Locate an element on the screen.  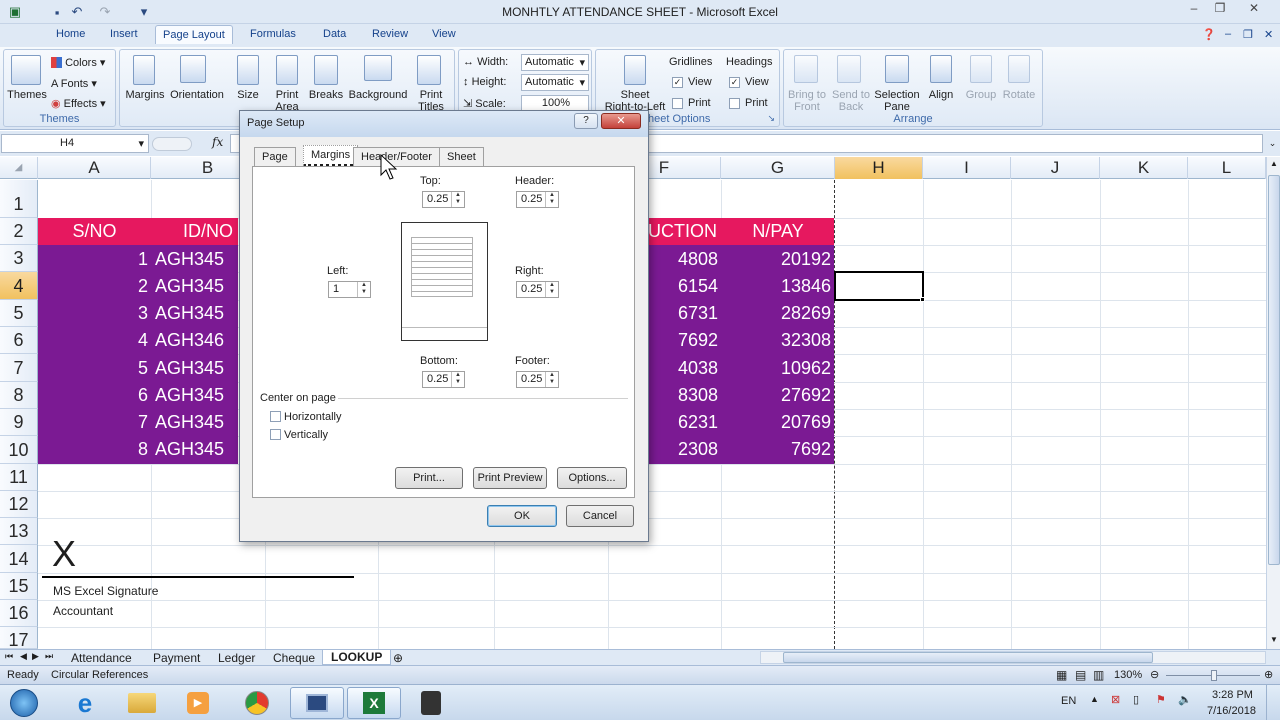
cell-deduction: 6231 is located at coordinates (683, 422).